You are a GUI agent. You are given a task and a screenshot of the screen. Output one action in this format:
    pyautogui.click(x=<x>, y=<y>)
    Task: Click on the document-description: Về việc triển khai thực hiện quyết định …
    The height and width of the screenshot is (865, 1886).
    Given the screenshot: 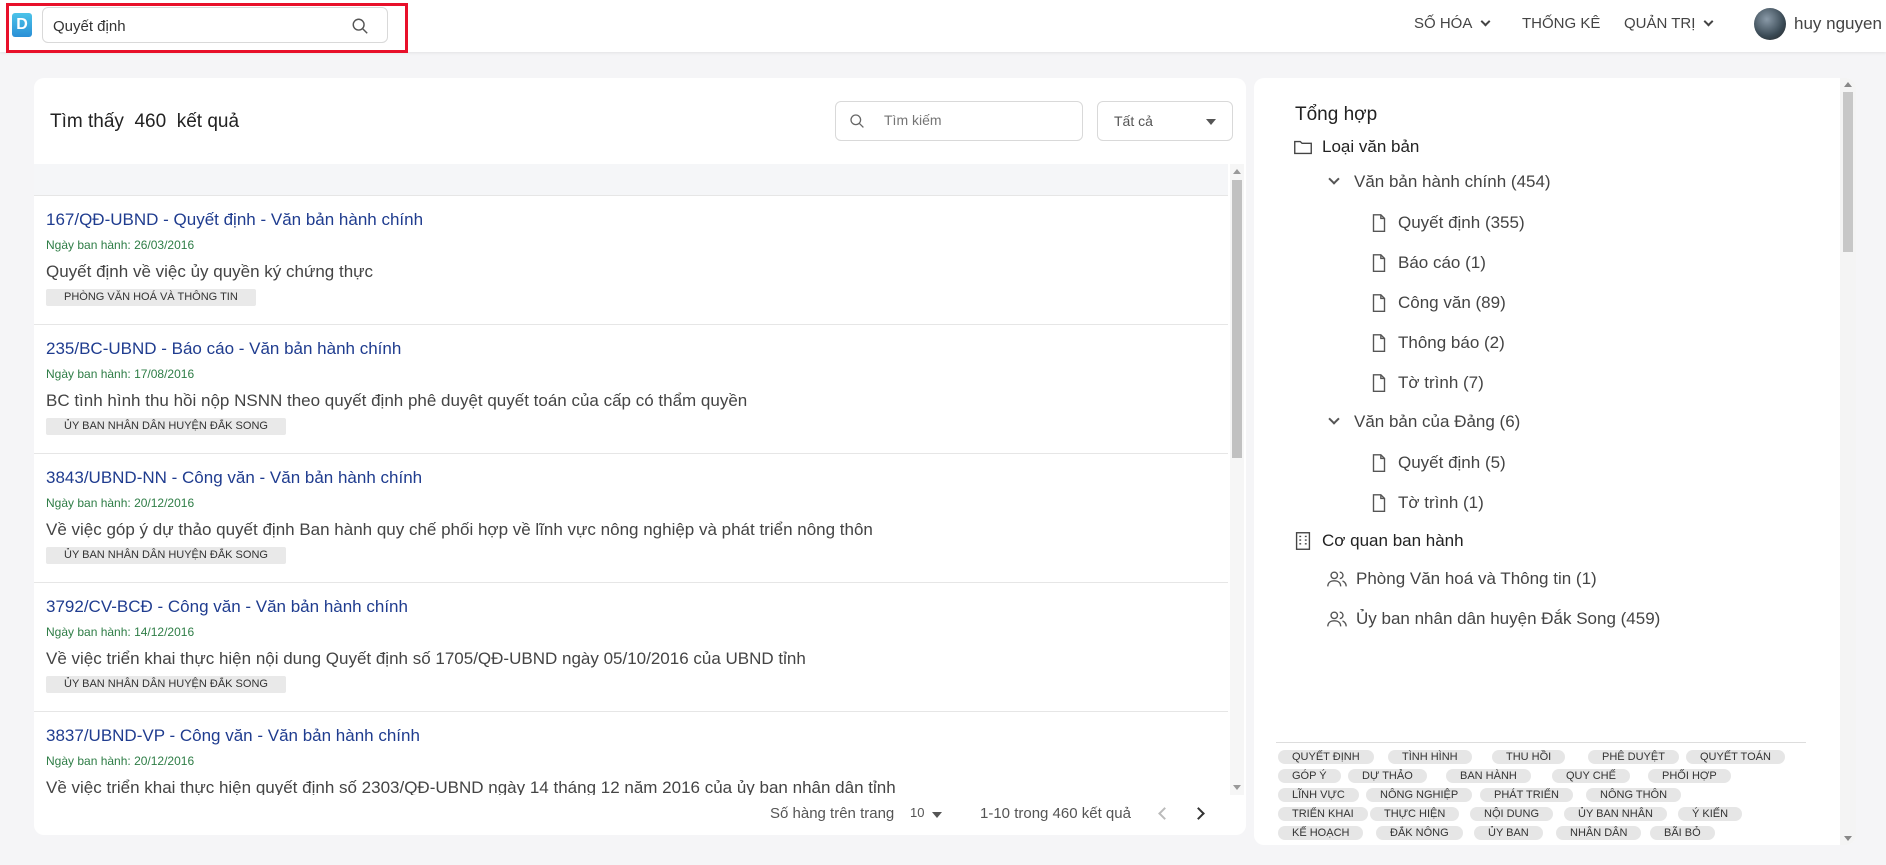 What is the action you would take?
    pyautogui.click(x=471, y=786)
    